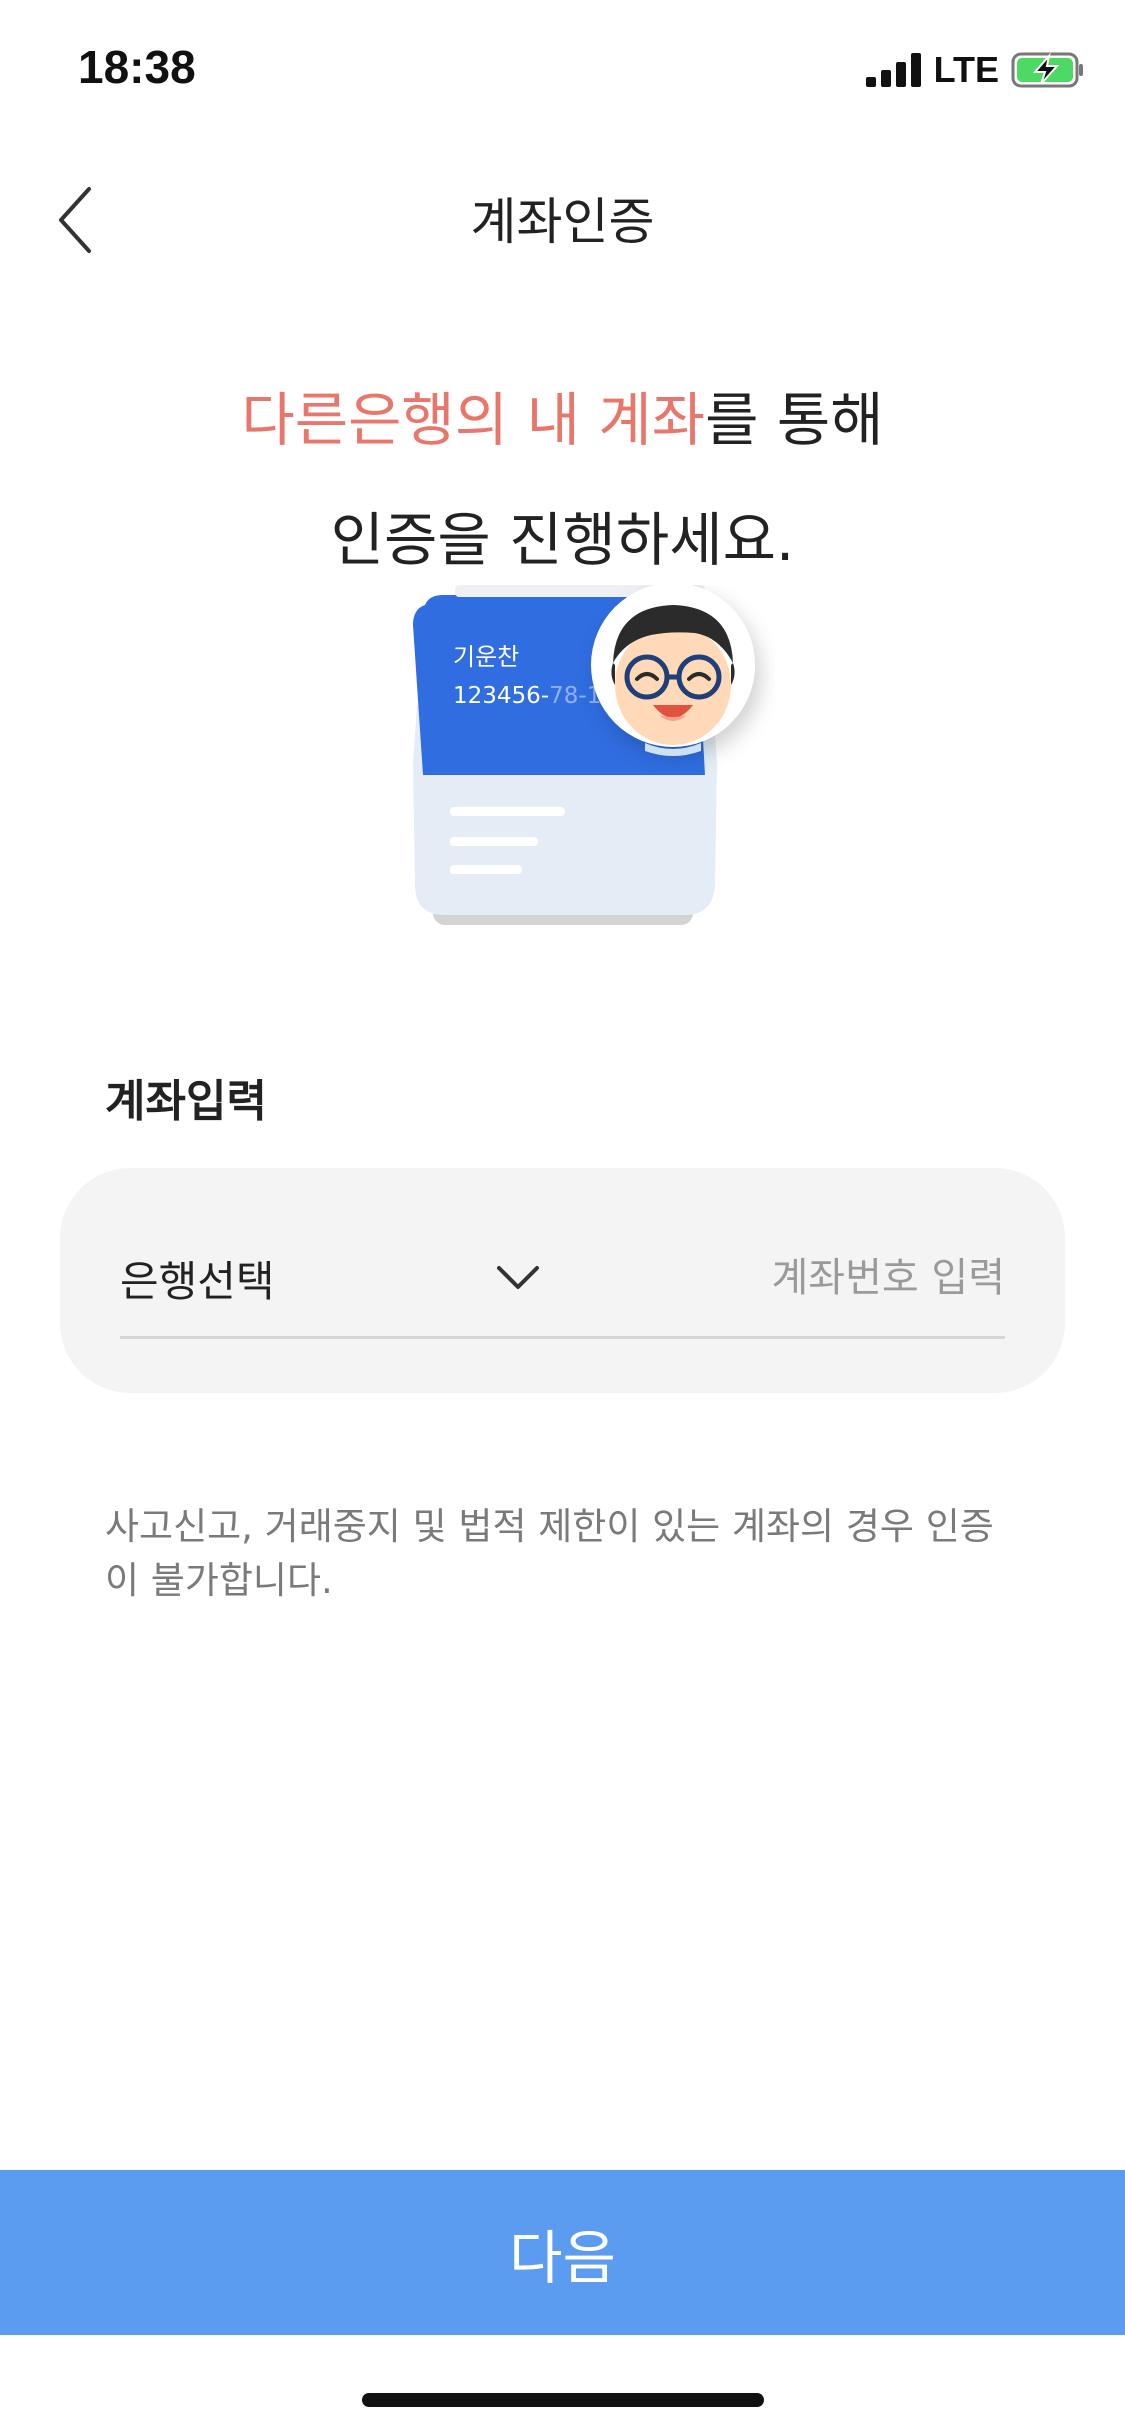 This screenshot has width=1125, height=2436. Describe the element at coordinates (486, 657) in the screenshot. I see `card-name: 기운찬` at that location.